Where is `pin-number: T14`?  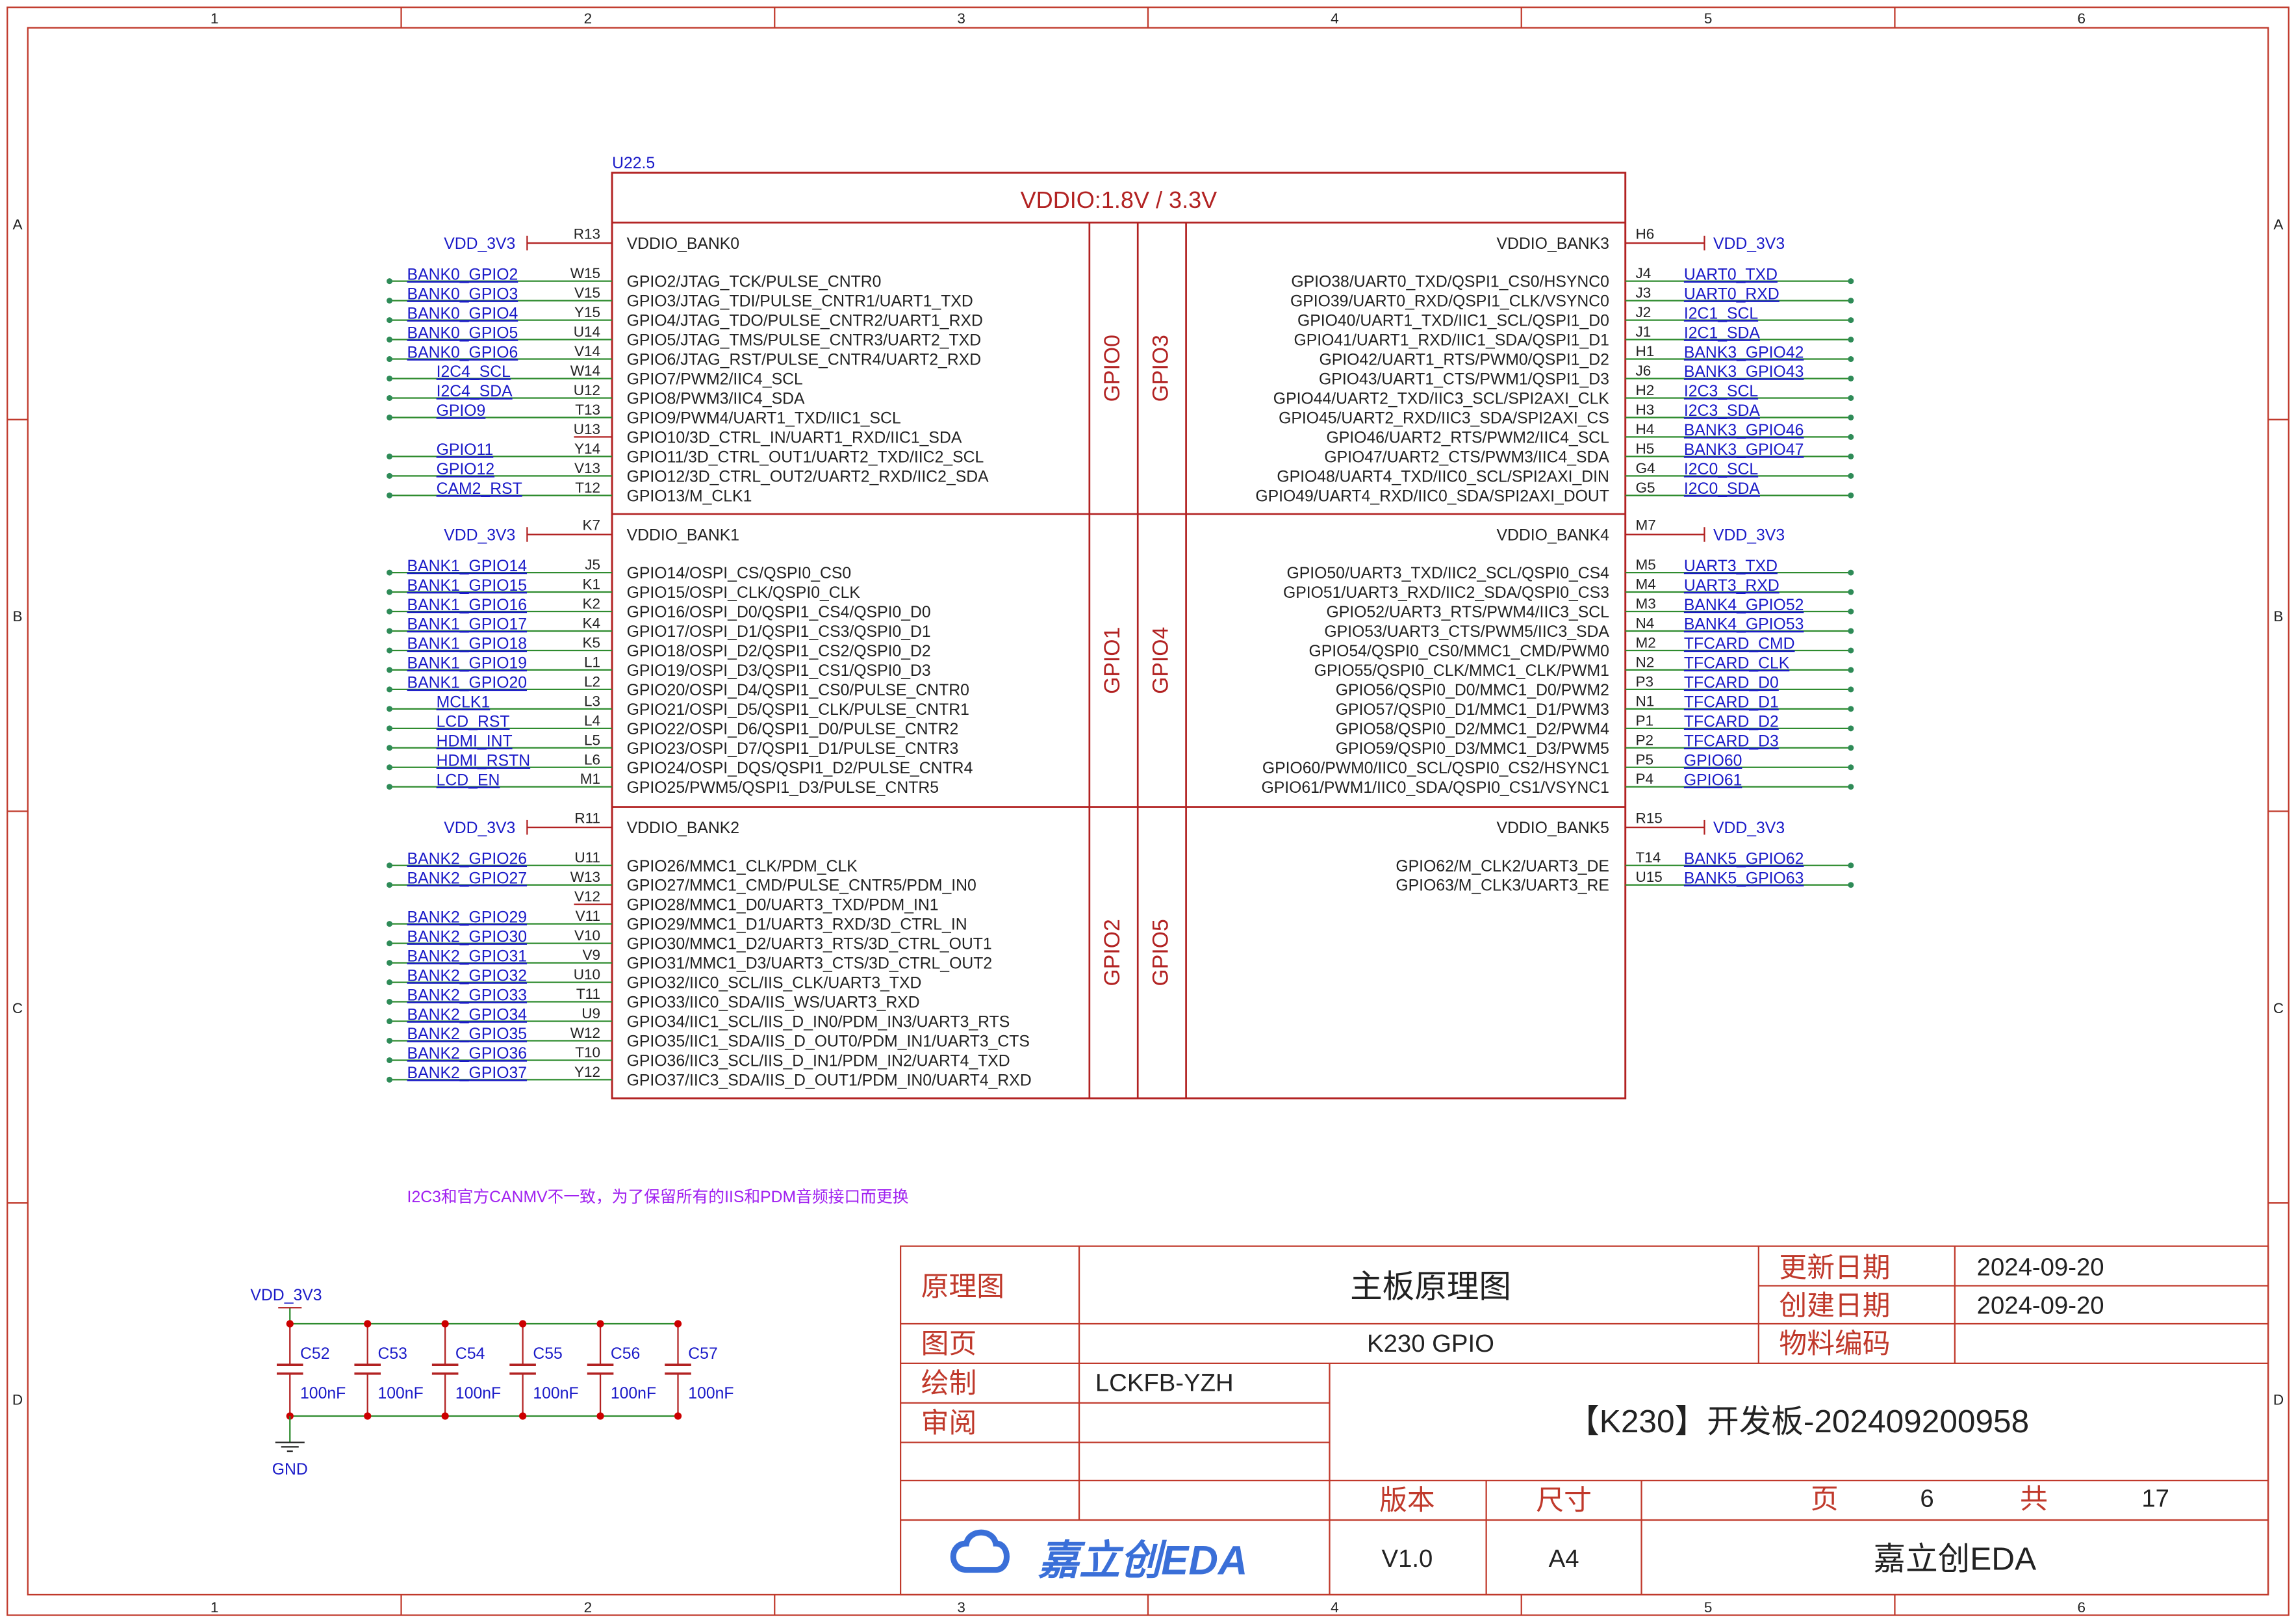
pin-number: T14 is located at coordinates (1649, 857).